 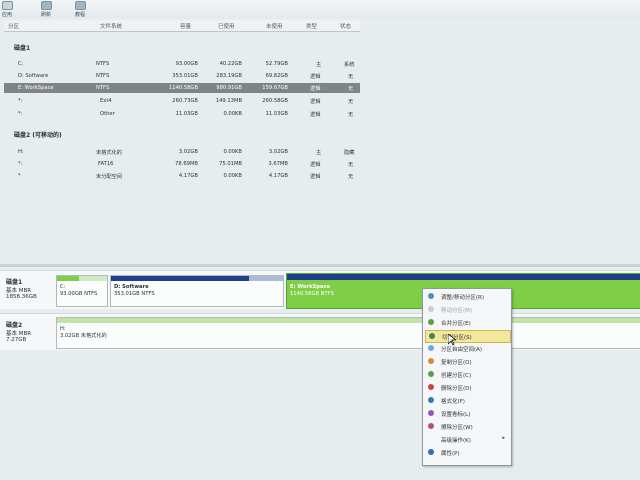 What do you see at coordinates (180, 278) in the screenshot?
I see `partition-d-usage` at bounding box center [180, 278].